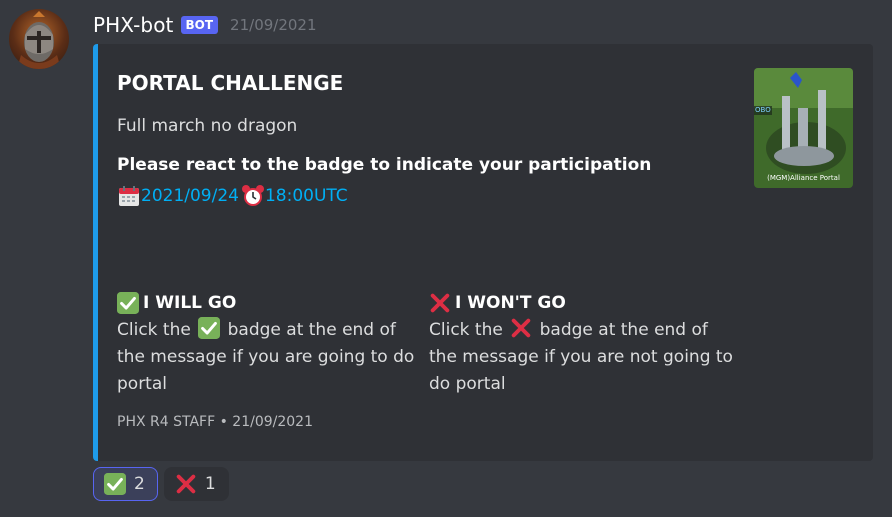 This screenshot has width=892, height=517. Describe the element at coordinates (763, 110) in the screenshot. I see `thumbnail-label: OBO` at that location.